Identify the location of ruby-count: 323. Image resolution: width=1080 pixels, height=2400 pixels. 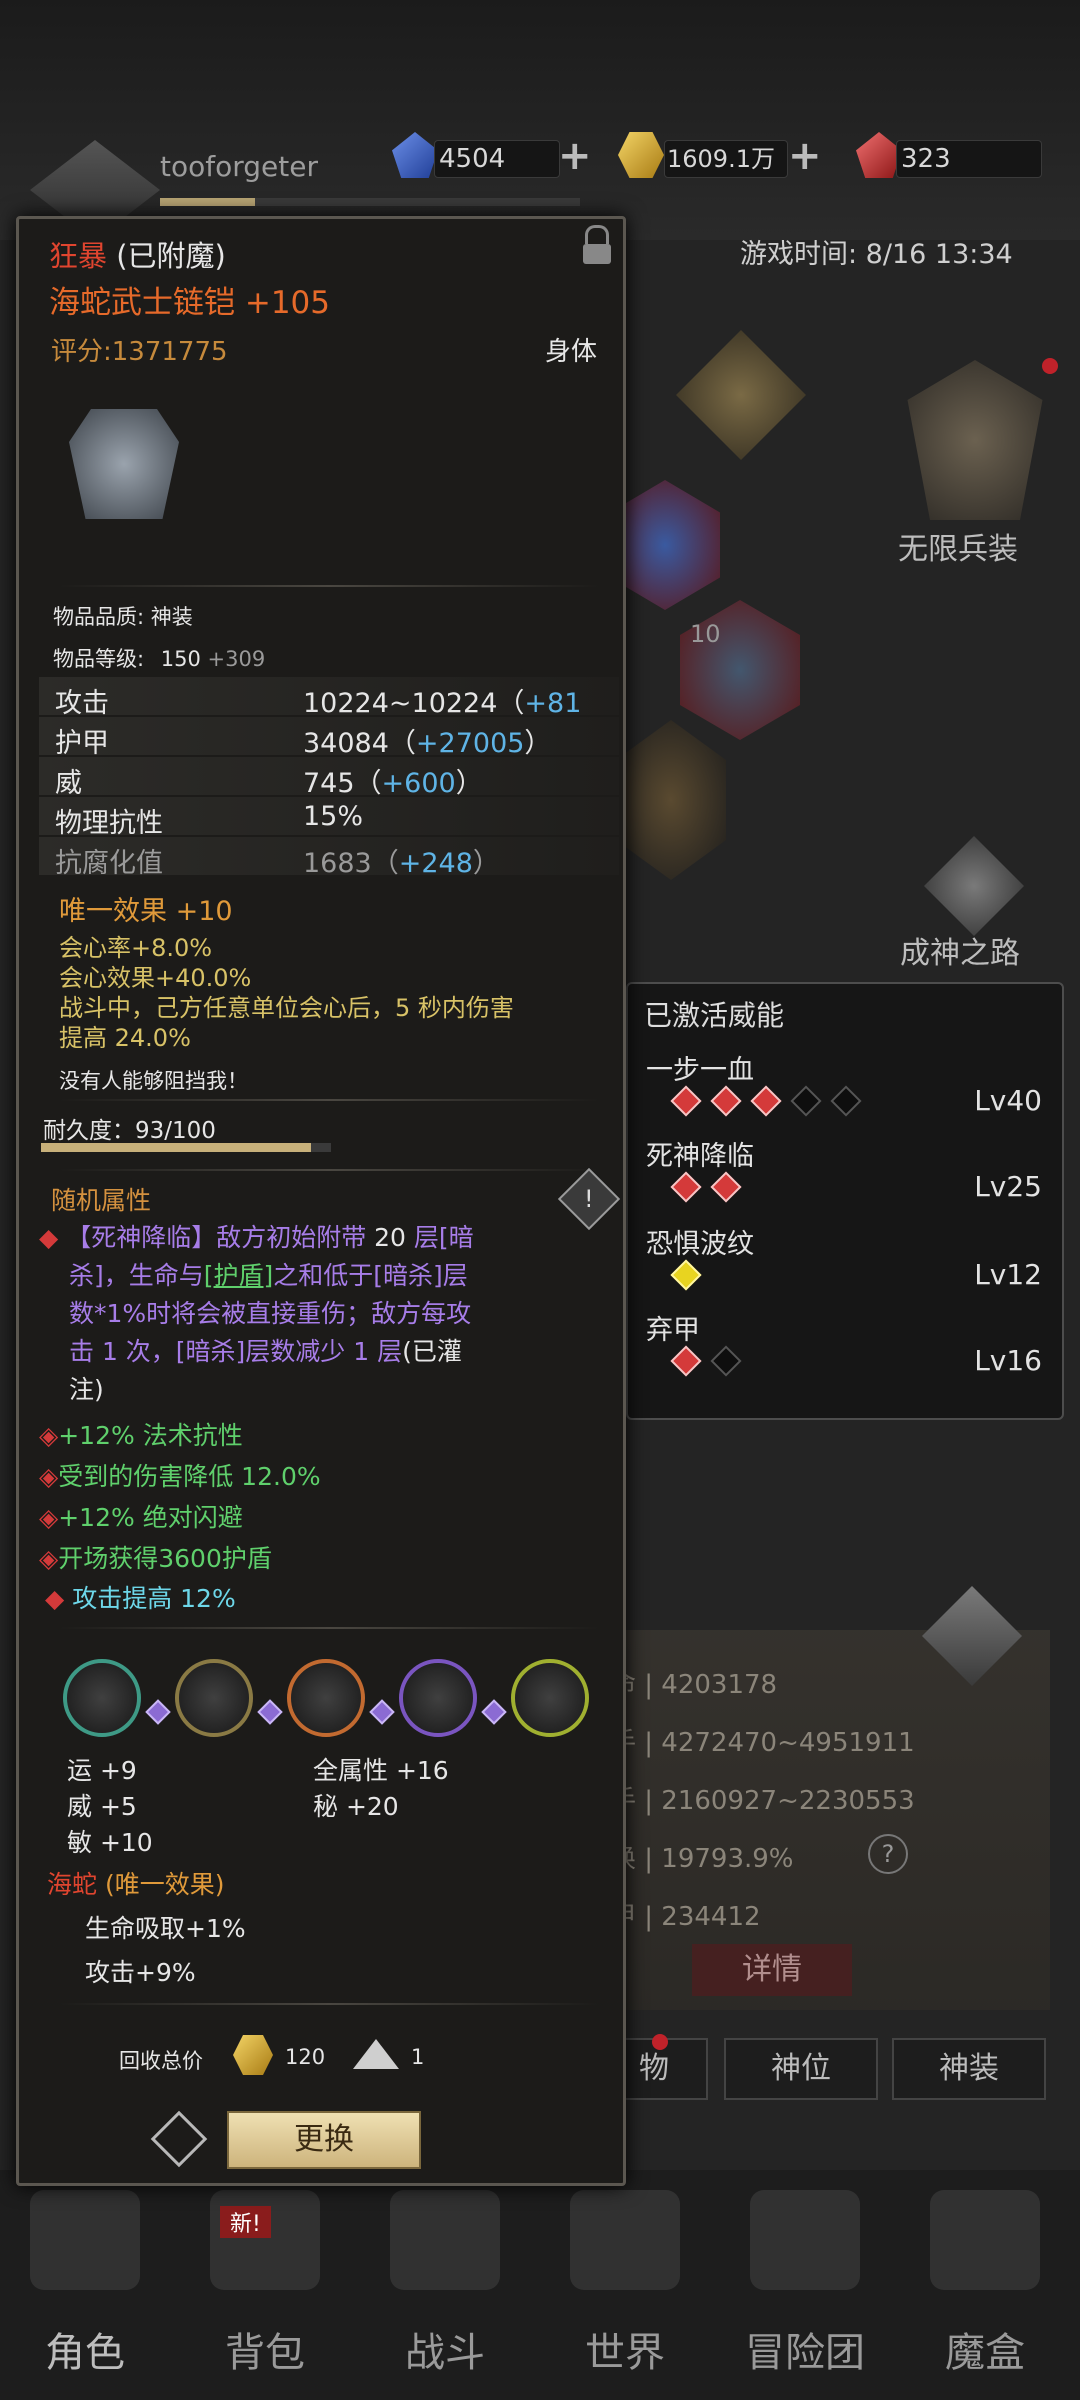
(969, 159).